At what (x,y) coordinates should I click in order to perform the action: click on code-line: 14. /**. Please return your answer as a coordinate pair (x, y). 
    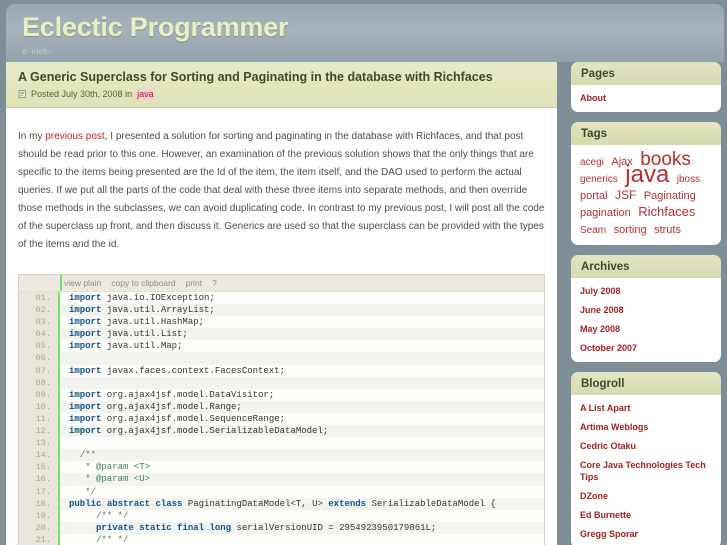
    Looking at the image, I should click on (281, 455).